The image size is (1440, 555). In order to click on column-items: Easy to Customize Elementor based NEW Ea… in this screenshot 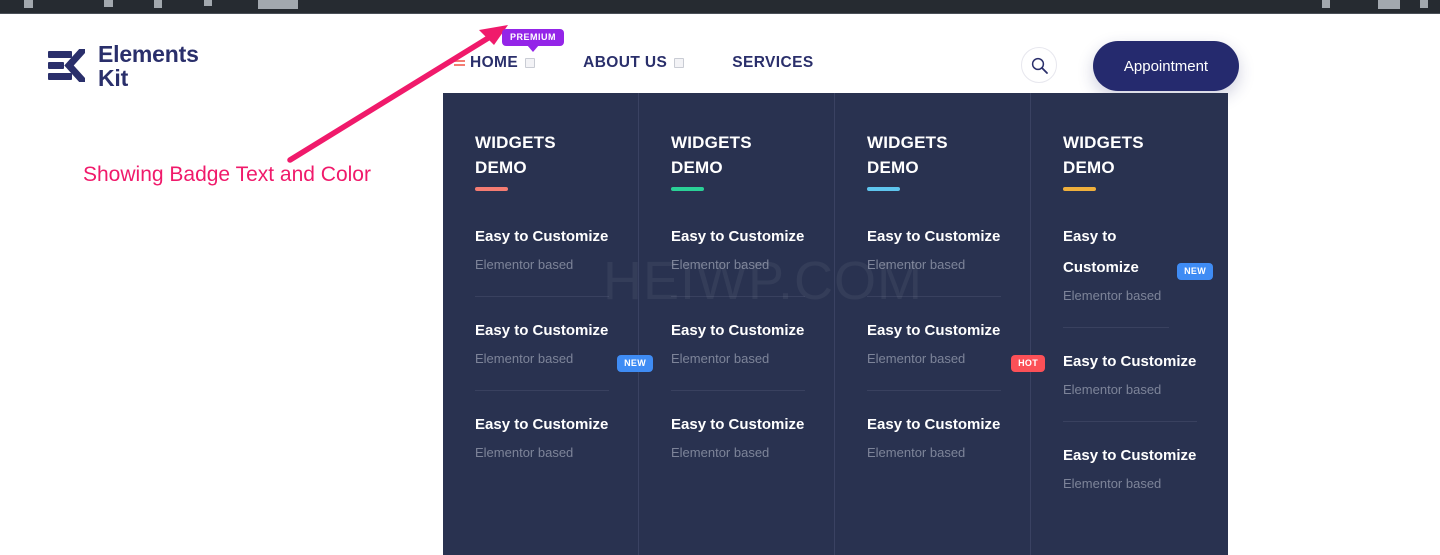, I will do `click(1145, 367)`.